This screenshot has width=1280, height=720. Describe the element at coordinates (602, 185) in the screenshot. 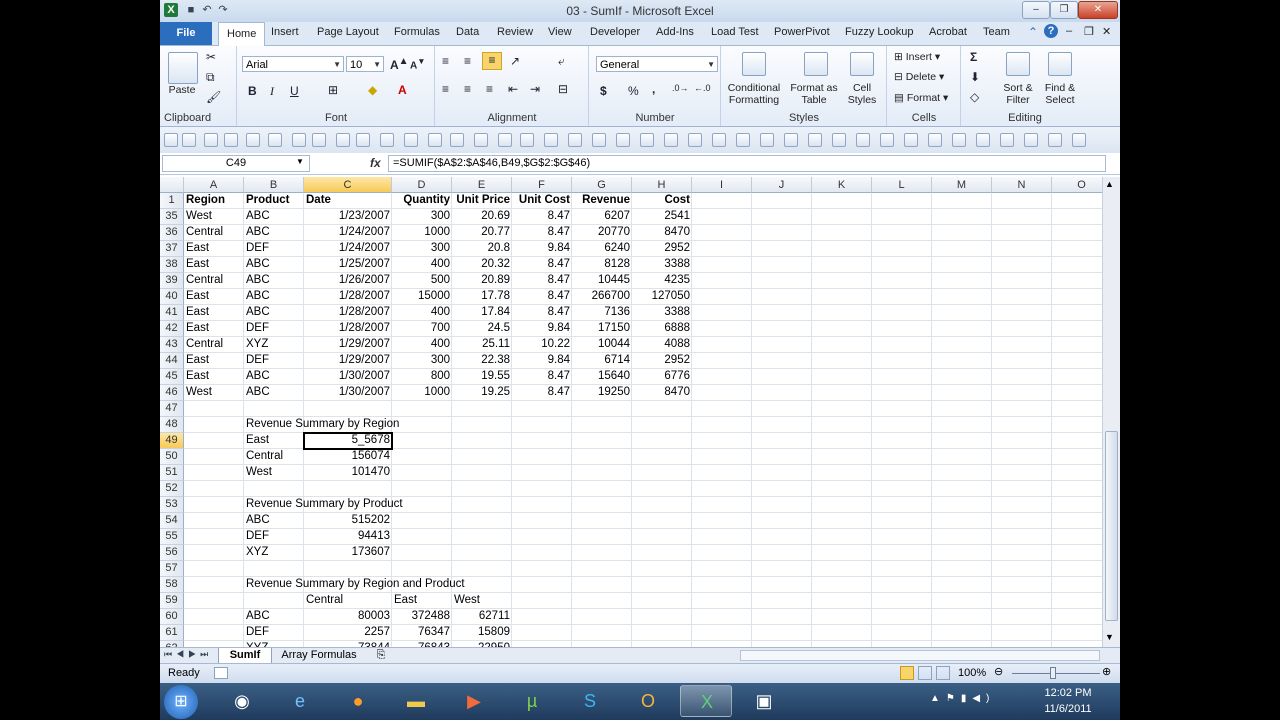

I see `column-header-g: G` at that location.